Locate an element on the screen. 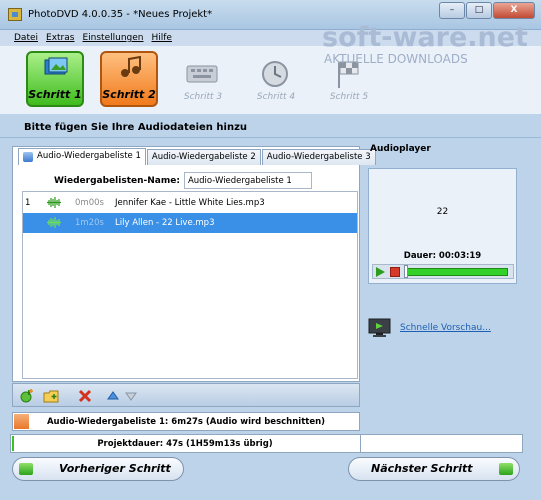 The width and height of the screenshot is (541, 500). track-row: 1m20s Lily Allen - 22 Live.mp3 is located at coordinates (190, 223).